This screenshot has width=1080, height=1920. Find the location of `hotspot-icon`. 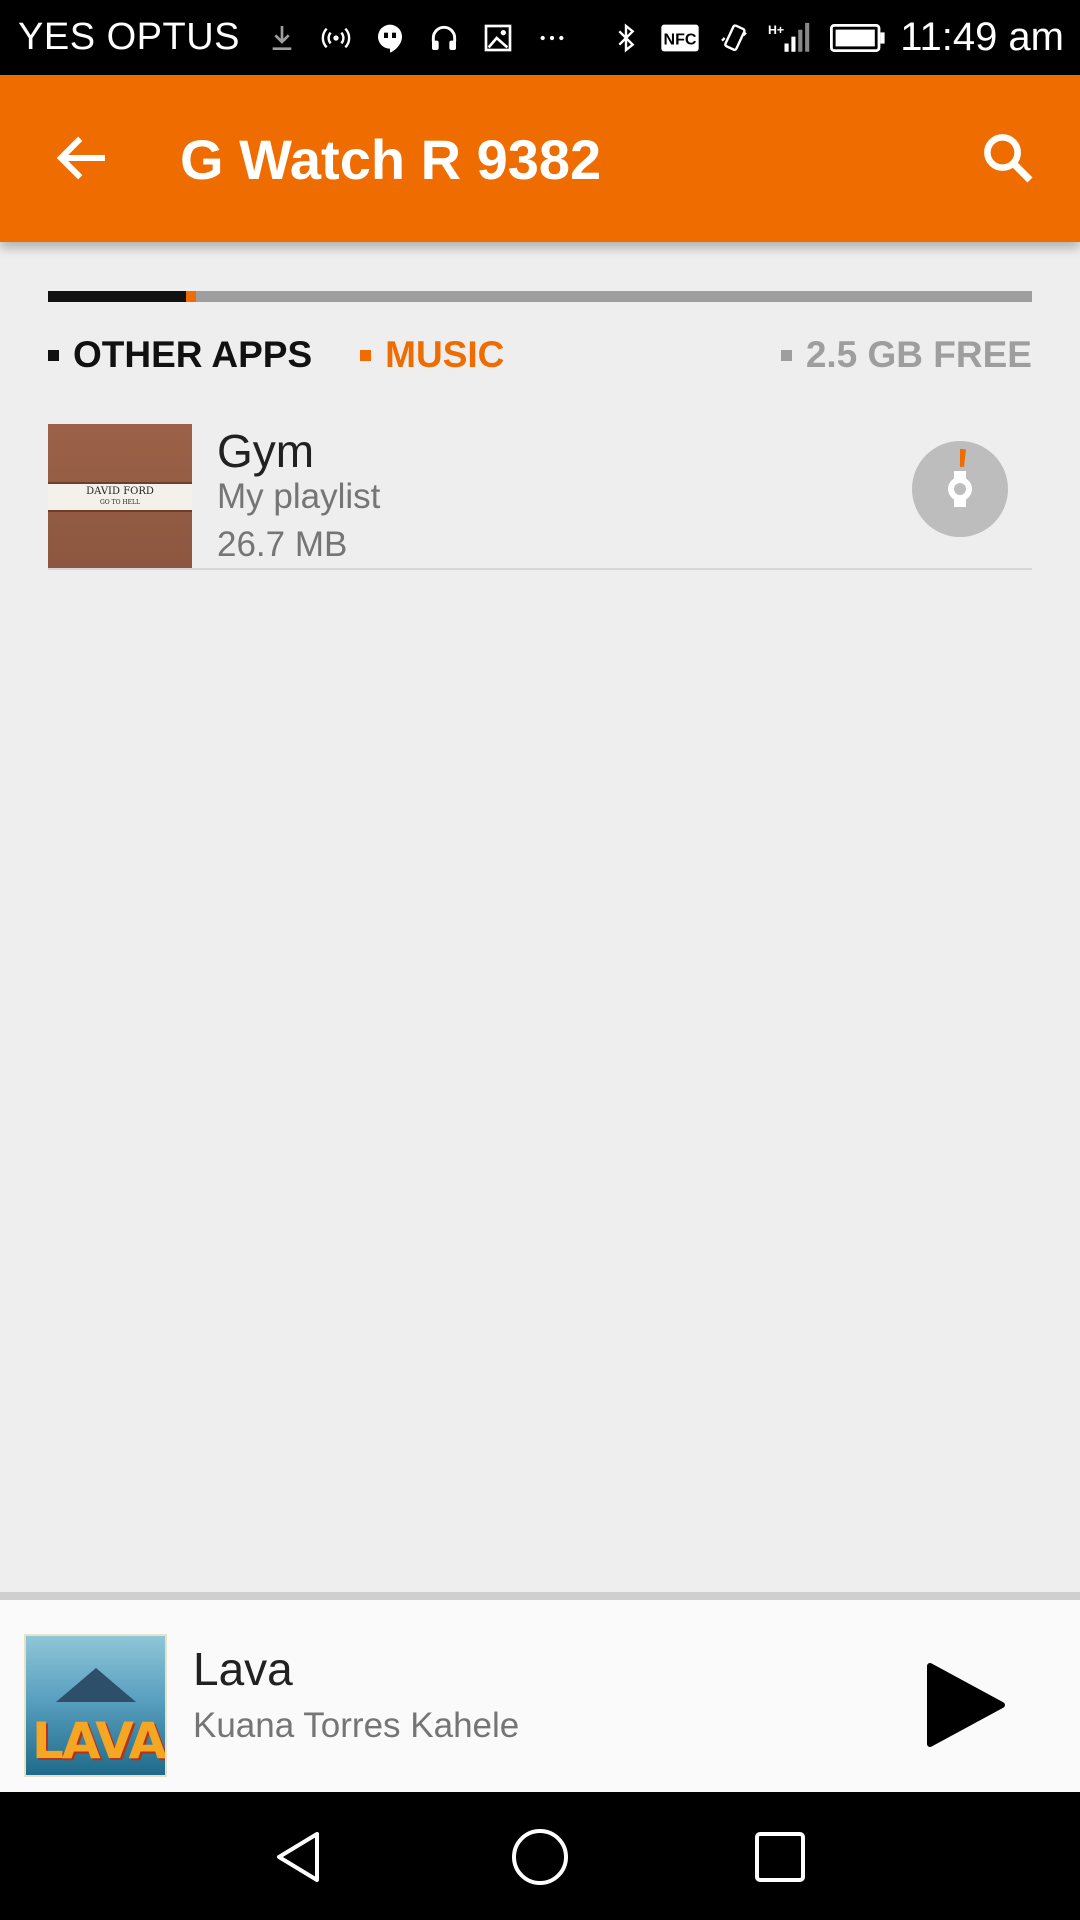

hotspot-icon is located at coordinates (336, 38).